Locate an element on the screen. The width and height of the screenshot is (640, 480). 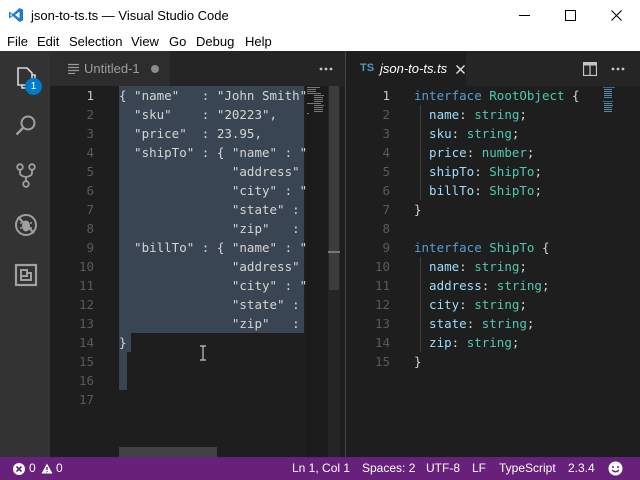
indentation: Spaces: 2 is located at coordinates (388, 468).